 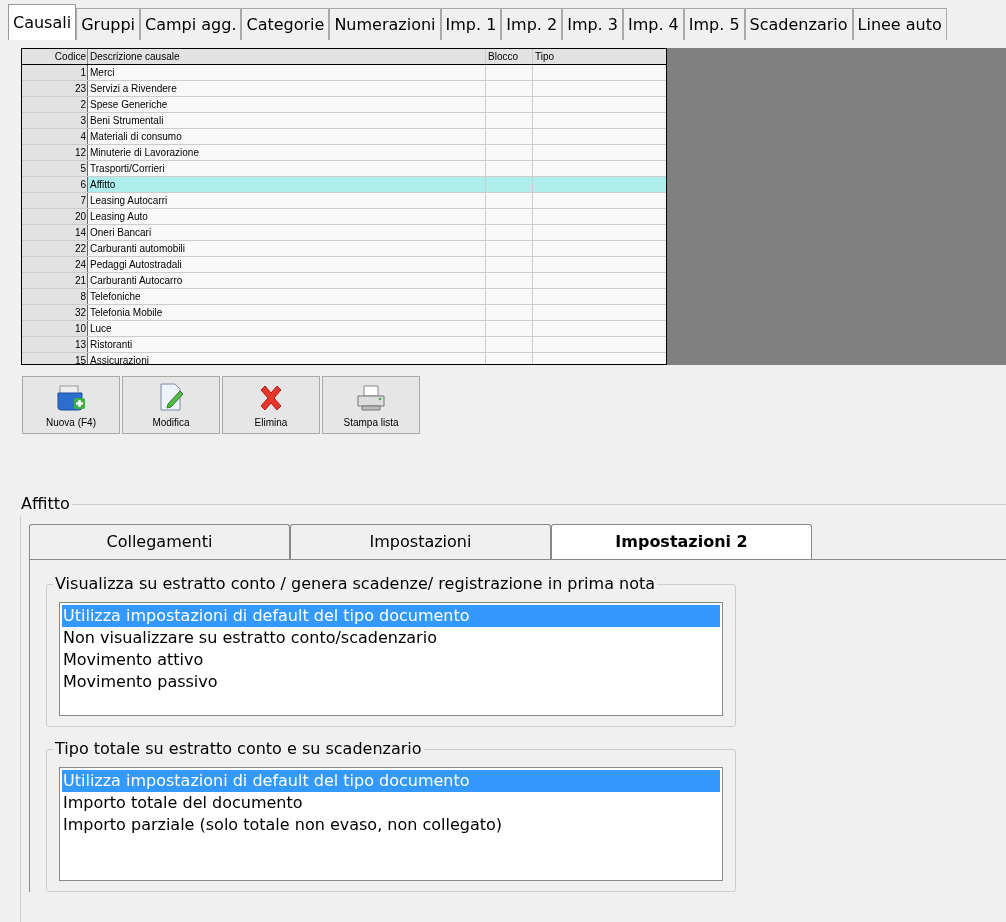 What do you see at coordinates (287, 296) in the screenshot?
I see `table-cell: Telefoniche` at bounding box center [287, 296].